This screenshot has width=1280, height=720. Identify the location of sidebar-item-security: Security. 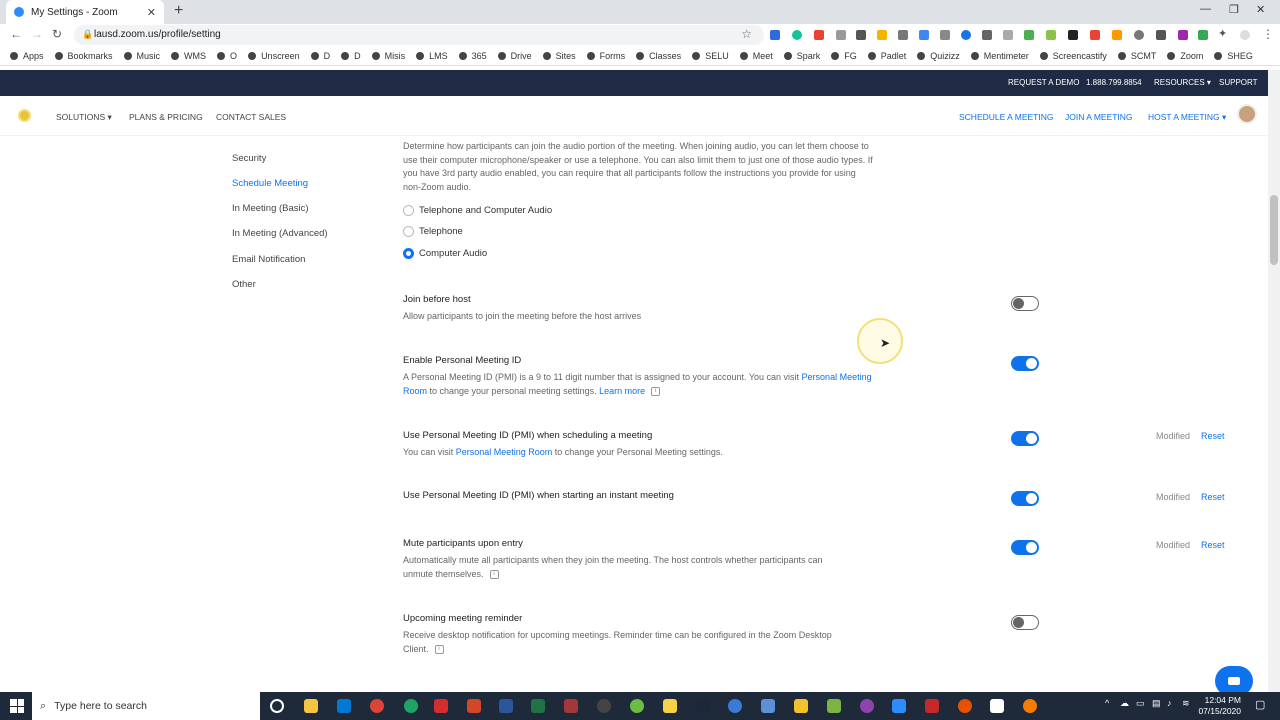
(249, 158).